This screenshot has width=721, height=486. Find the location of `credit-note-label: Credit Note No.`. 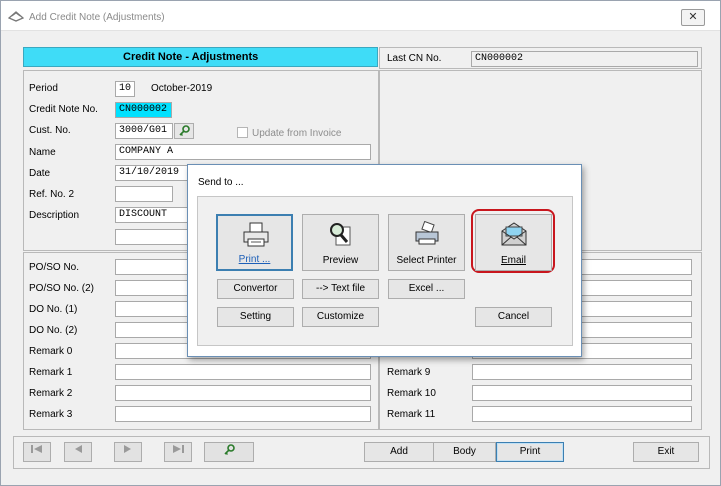

credit-note-label: Credit Note No. is located at coordinates (63, 109).